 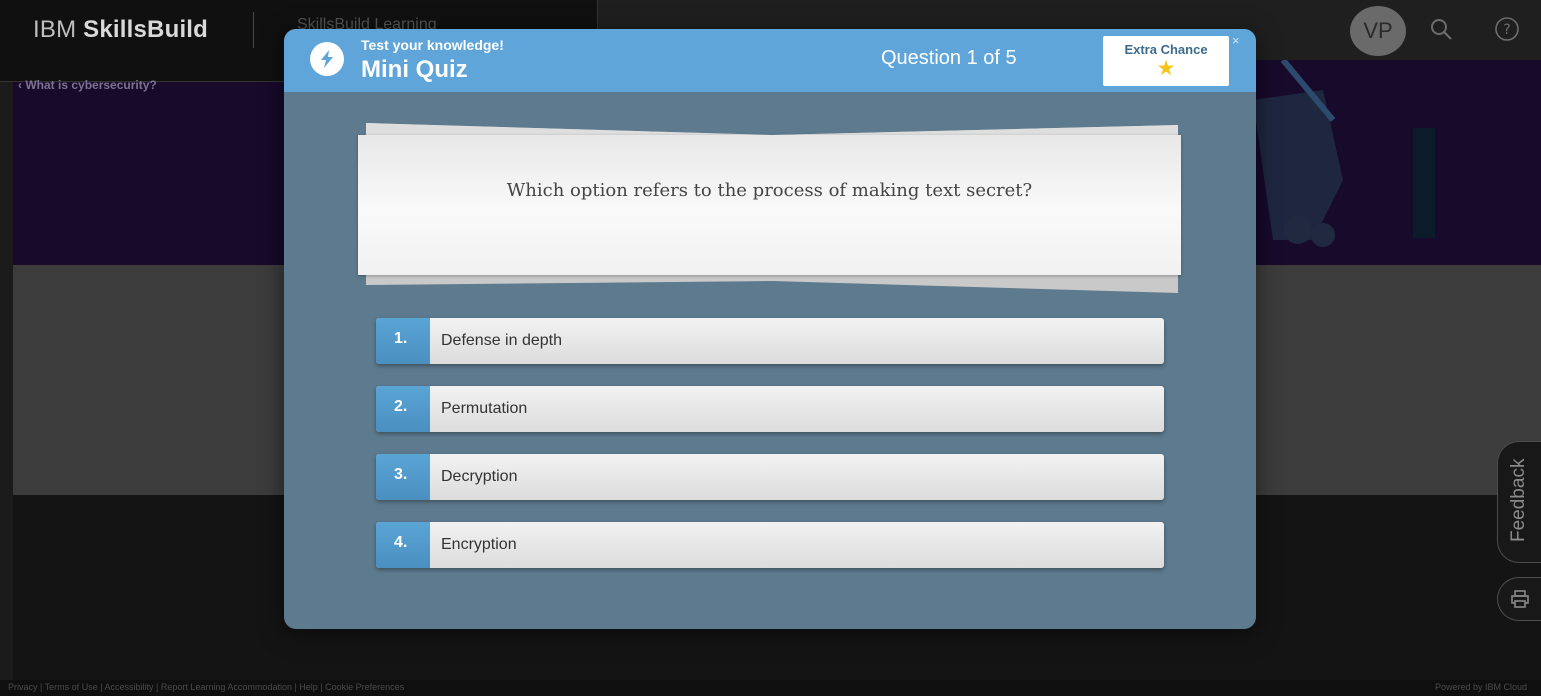 I want to click on brand-divider, so click(x=253, y=30).